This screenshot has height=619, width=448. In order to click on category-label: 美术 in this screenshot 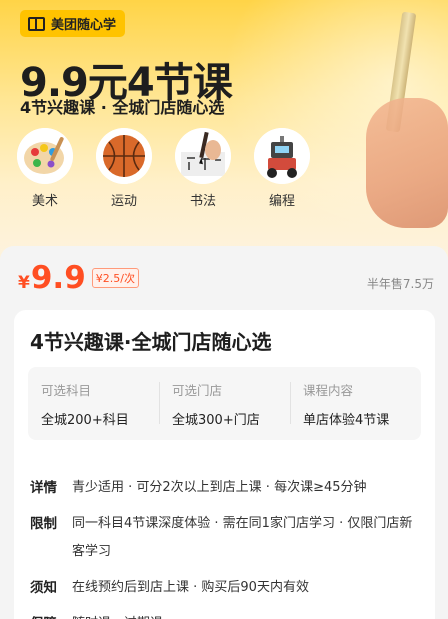, I will do `click(44, 201)`.